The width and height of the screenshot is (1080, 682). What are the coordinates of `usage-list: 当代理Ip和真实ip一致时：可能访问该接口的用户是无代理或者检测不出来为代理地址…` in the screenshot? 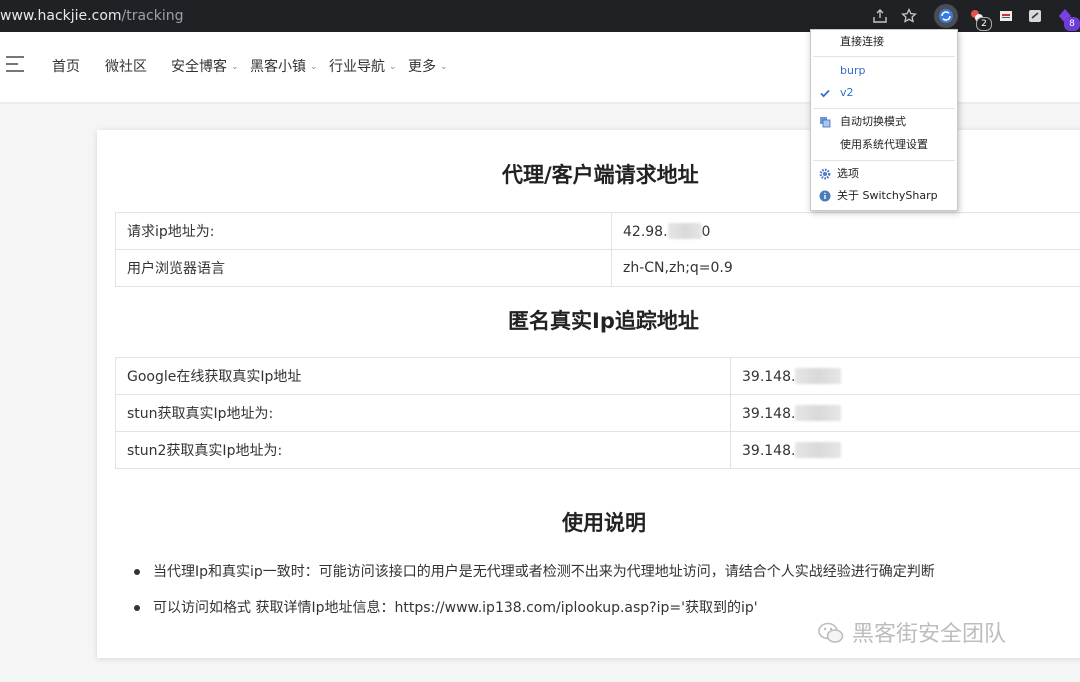 It's located at (534, 598).